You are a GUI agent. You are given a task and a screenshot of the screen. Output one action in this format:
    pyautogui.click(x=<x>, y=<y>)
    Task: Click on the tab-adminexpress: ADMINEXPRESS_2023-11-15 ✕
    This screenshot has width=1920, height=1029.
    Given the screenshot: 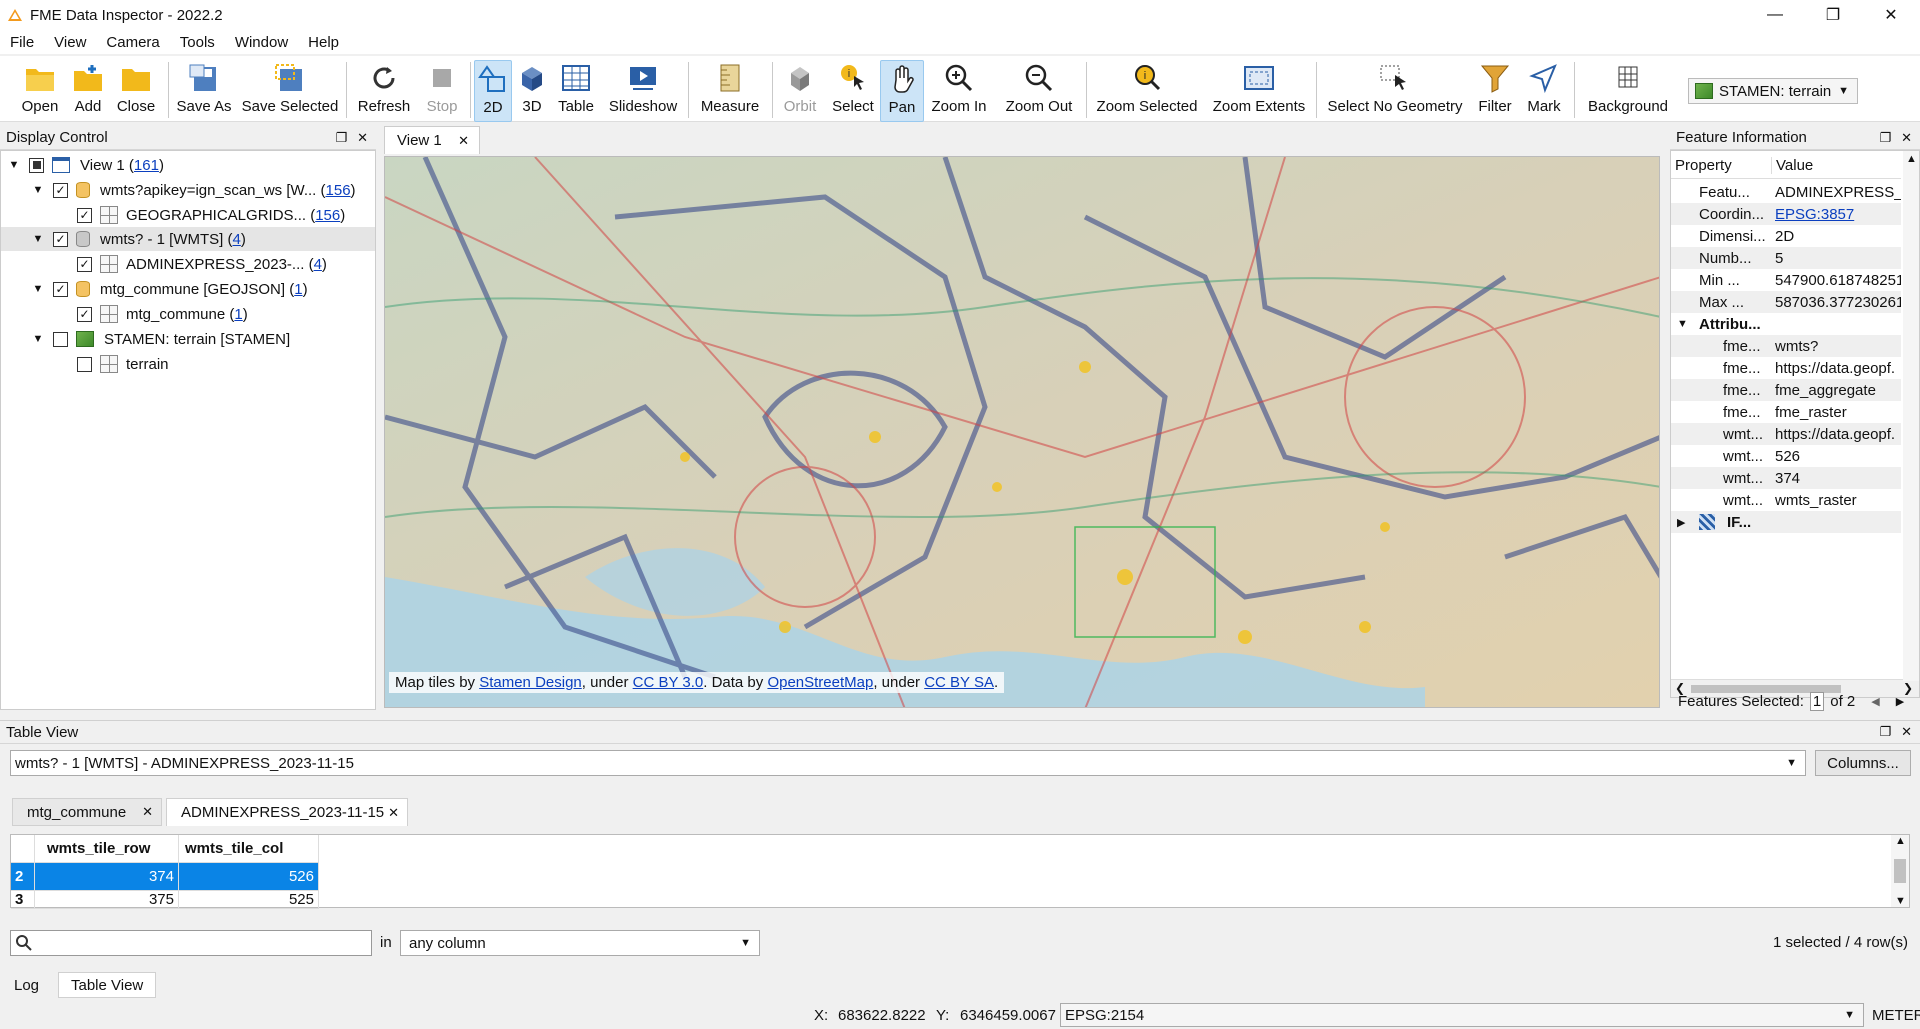 What is the action you would take?
    pyautogui.click(x=287, y=812)
    